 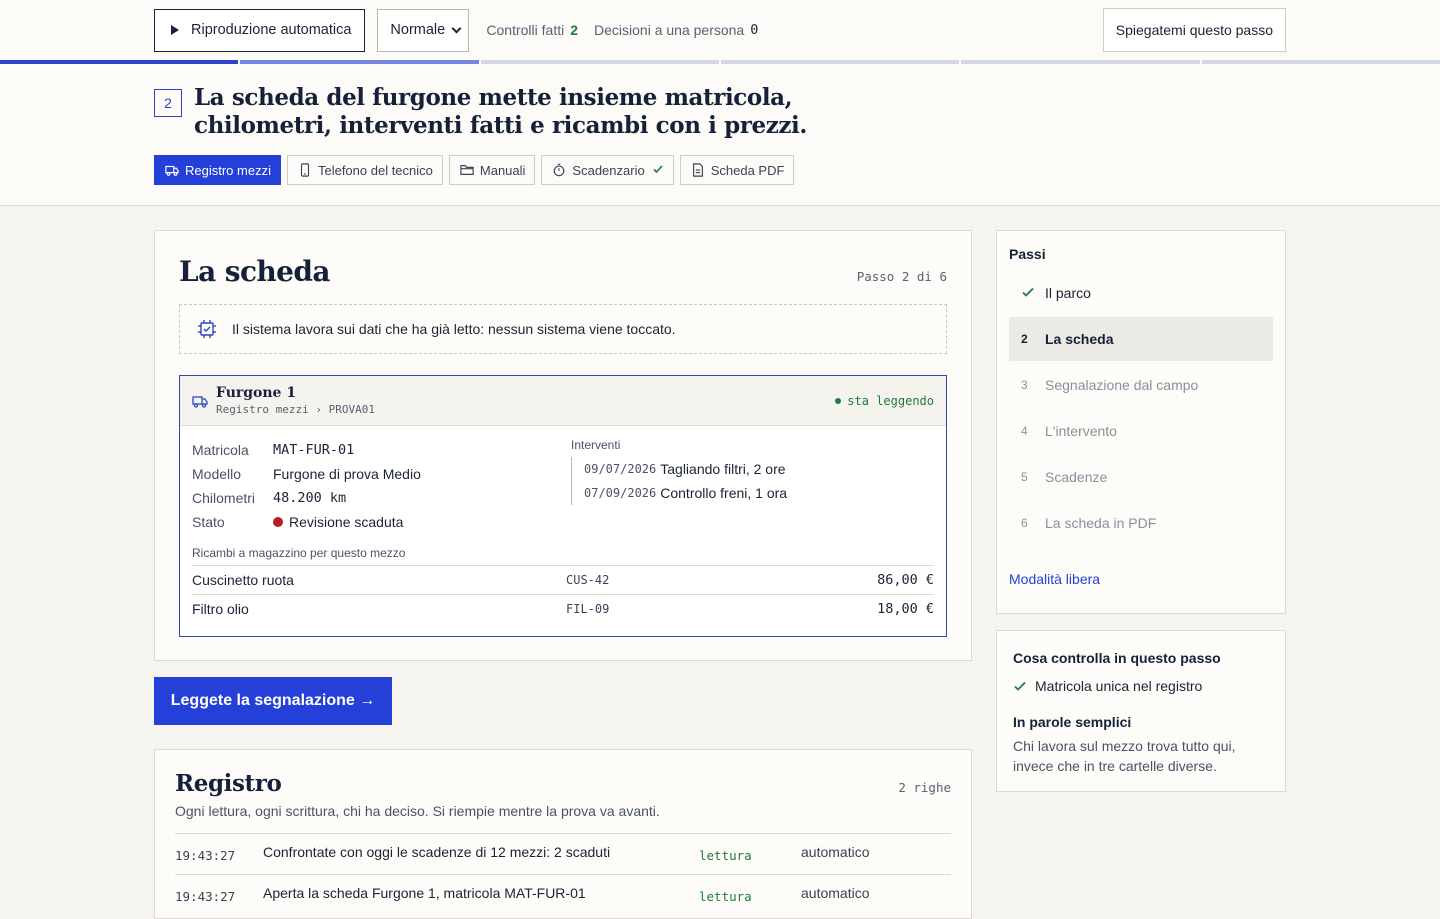 I want to click on tab-registro-mezzi: Registro mezzi, so click(x=217, y=170).